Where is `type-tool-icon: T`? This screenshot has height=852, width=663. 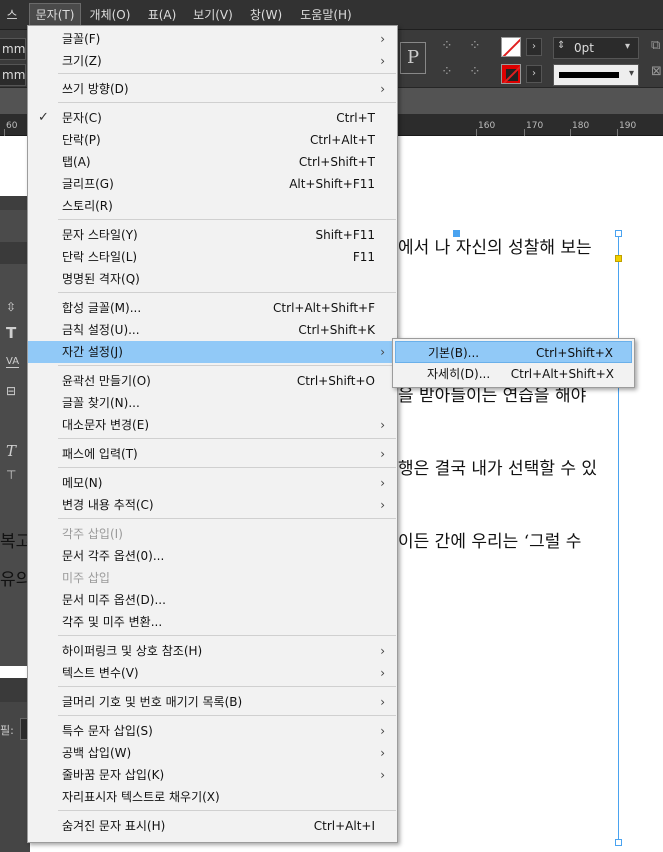
type-tool-icon: T is located at coordinates (11, 333).